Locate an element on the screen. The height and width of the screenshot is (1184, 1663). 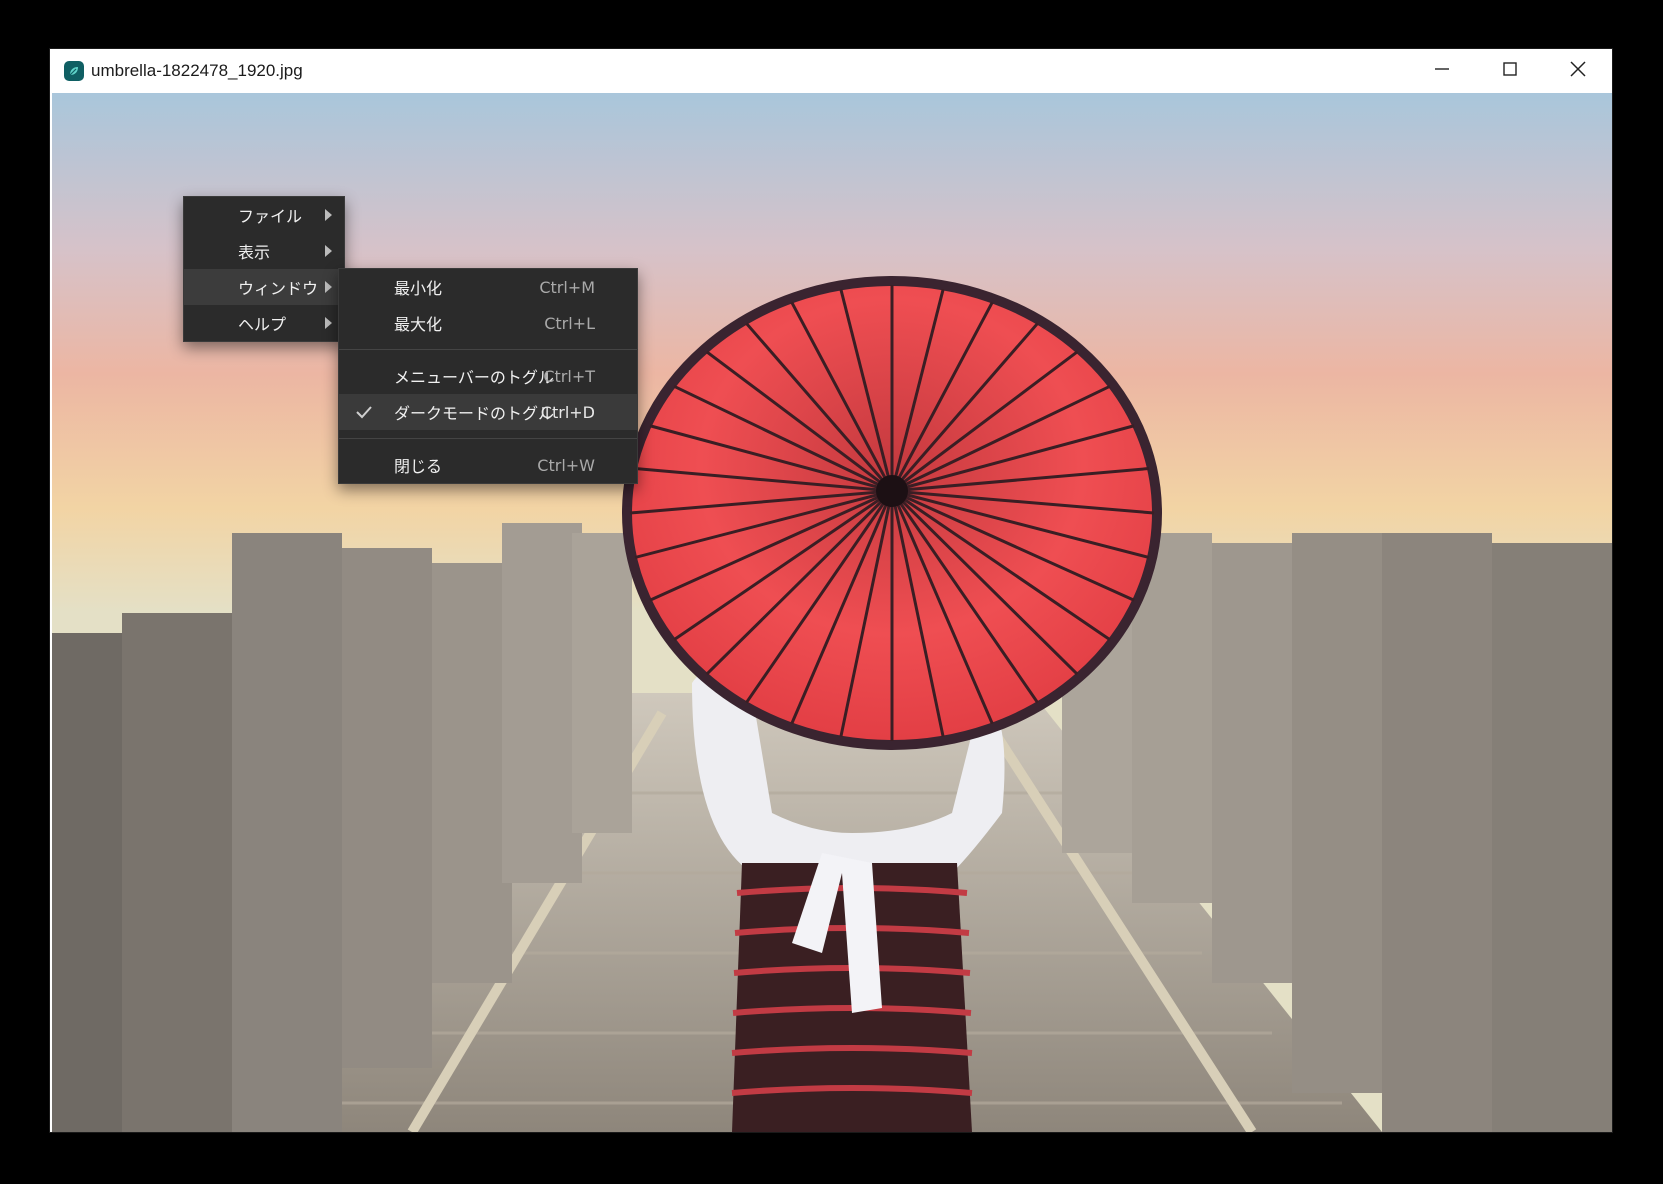
menu-item-label: ヘルプ is located at coordinates (262, 324).